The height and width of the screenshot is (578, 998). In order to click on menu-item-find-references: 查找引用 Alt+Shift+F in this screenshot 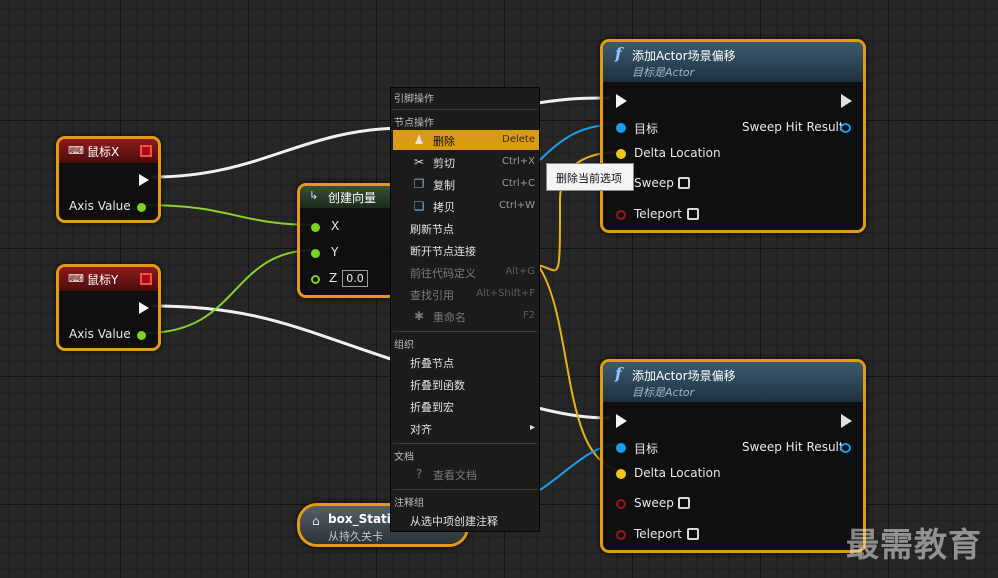, I will do `click(466, 294)`.